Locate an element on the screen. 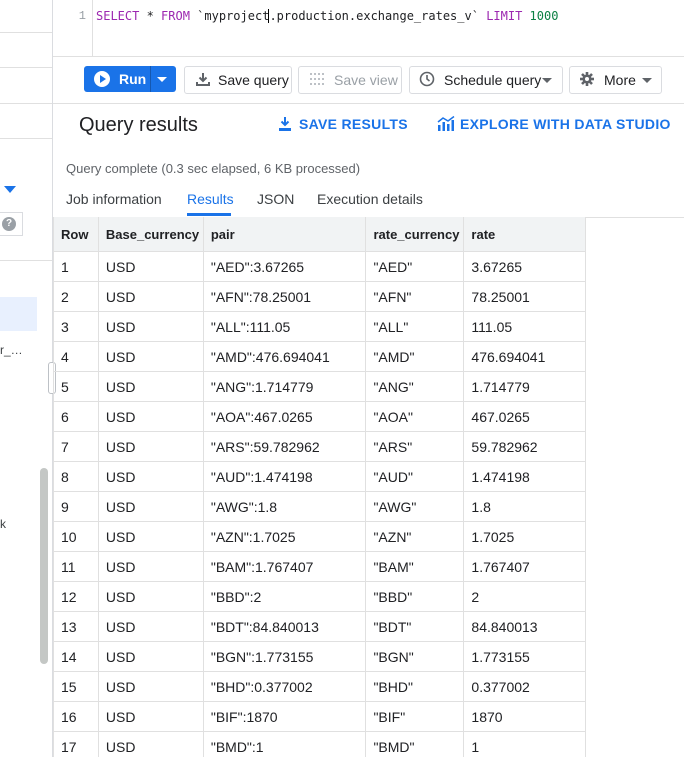  rate-cell: 0.377002 is located at coordinates (524, 686).